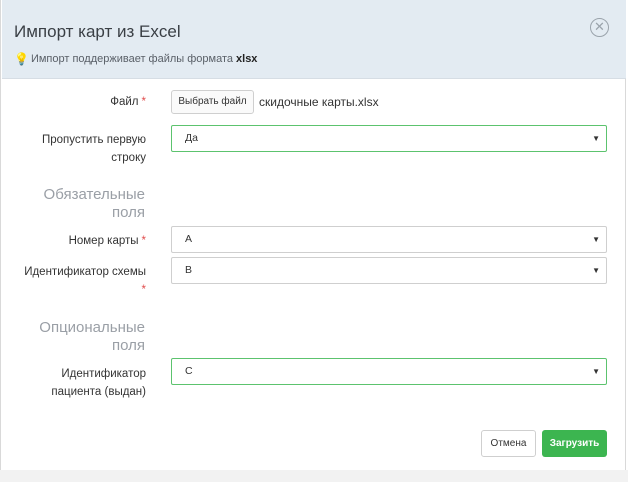 The image size is (628, 482). What do you see at coordinates (128, 158) in the screenshot?
I see `skip-first-row-label-line2: строку` at bounding box center [128, 158].